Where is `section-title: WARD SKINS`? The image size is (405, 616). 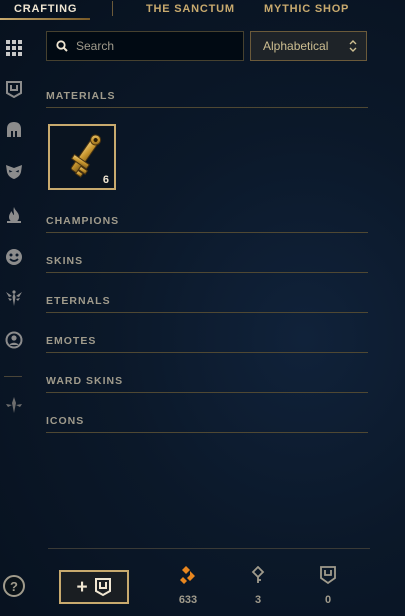
section-title: WARD SKINS is located at coordinates (85, 381).